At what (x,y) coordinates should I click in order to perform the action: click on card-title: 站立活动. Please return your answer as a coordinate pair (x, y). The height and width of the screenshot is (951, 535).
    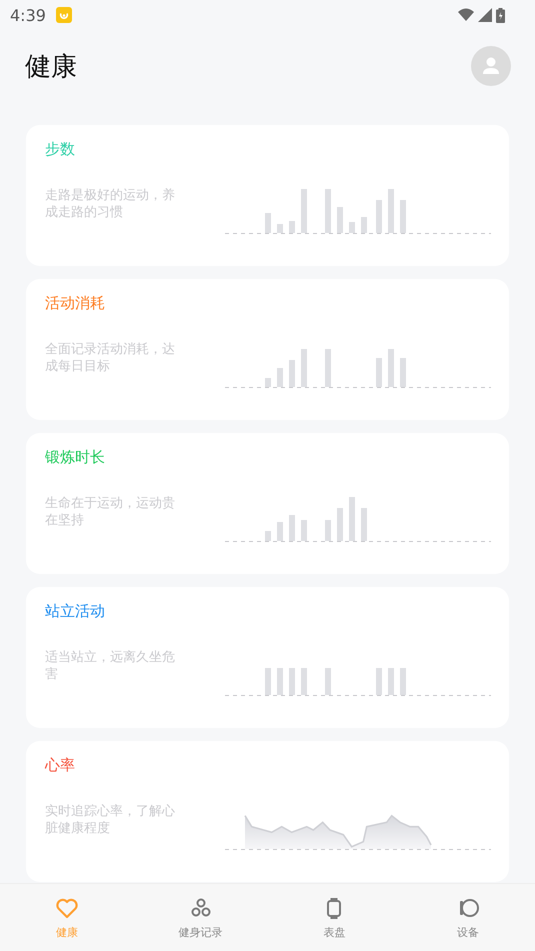
    Looking at the image, I should click on (75, 611).